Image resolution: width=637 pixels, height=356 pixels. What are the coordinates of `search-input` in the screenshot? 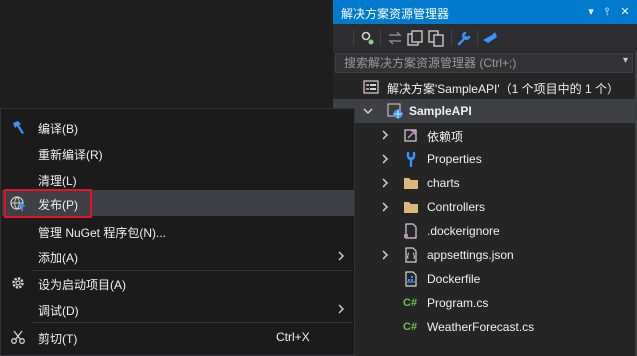 It's located at (480, 63).